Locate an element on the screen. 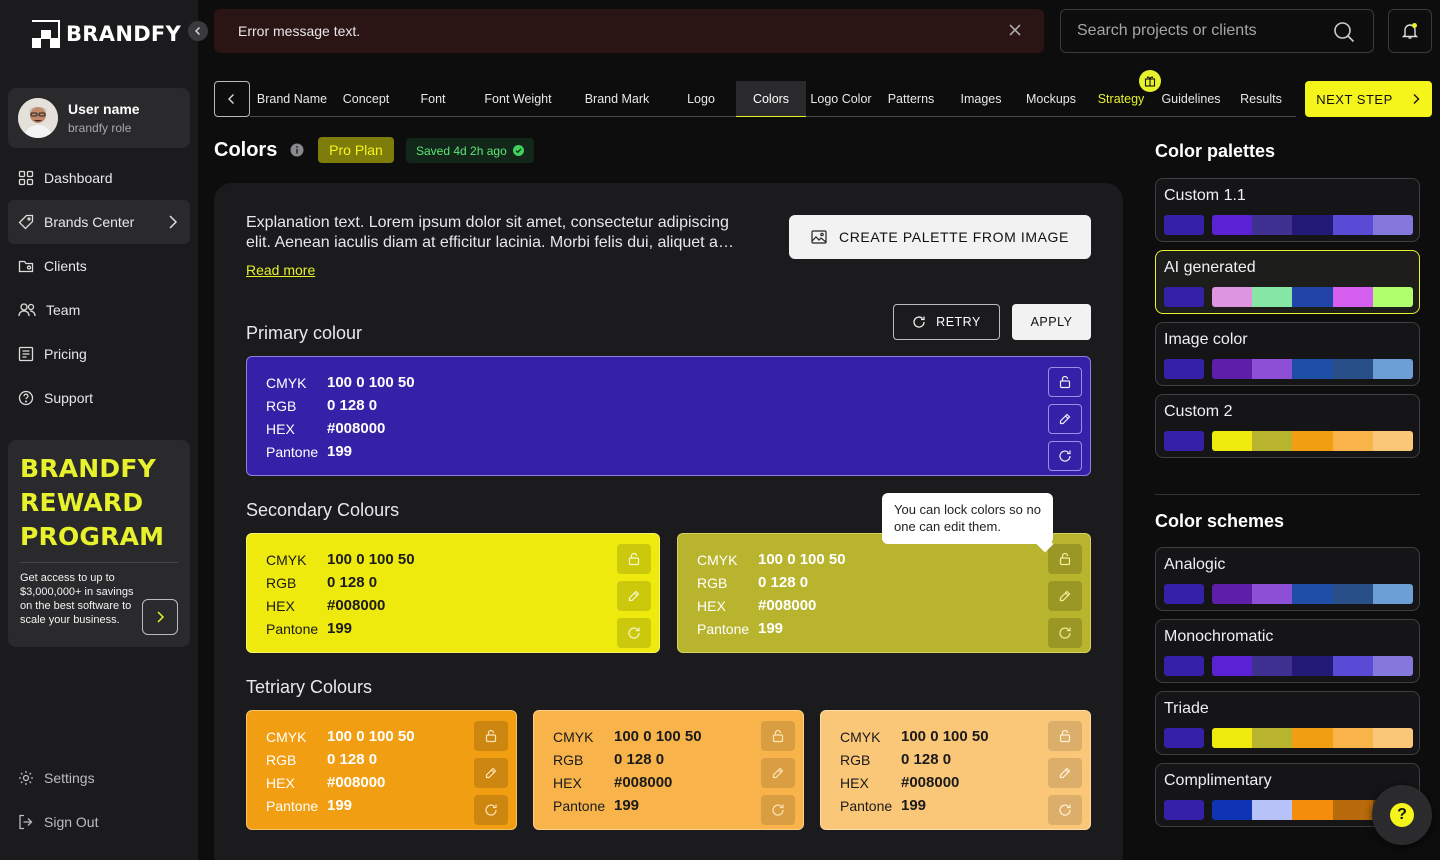  nav-item-dashboard: Dashboard is located at coordinates (99, 178).